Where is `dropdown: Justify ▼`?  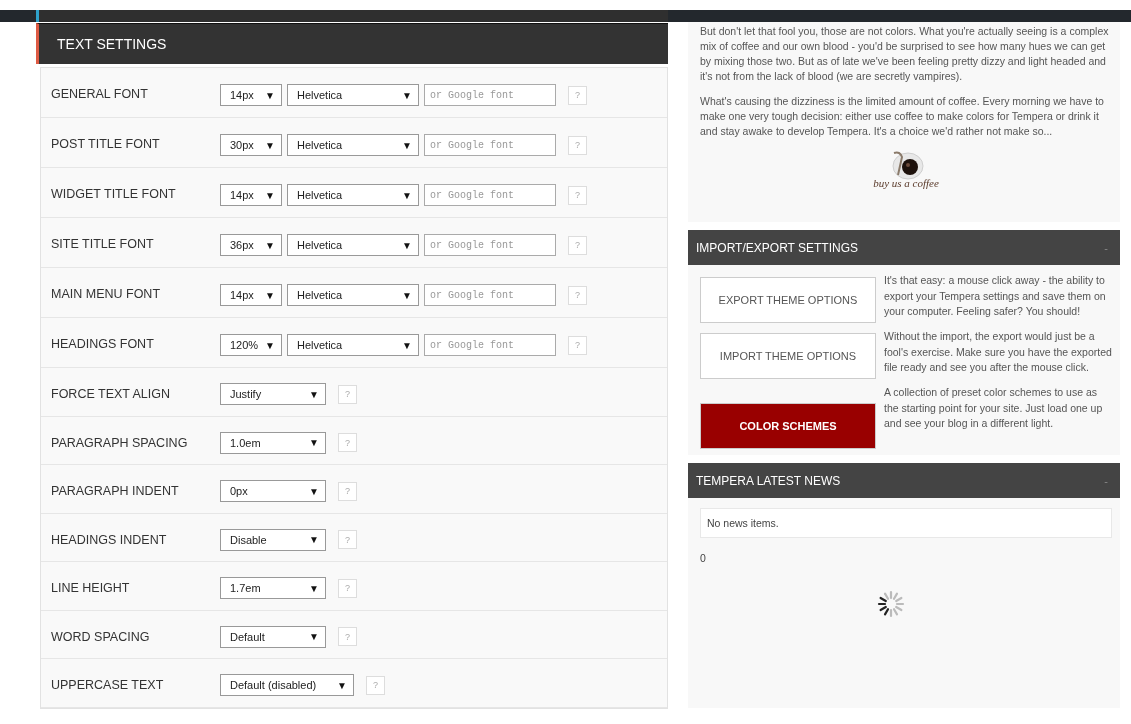
dropdown: Justify ▼ is located at coordinates (273, 394).